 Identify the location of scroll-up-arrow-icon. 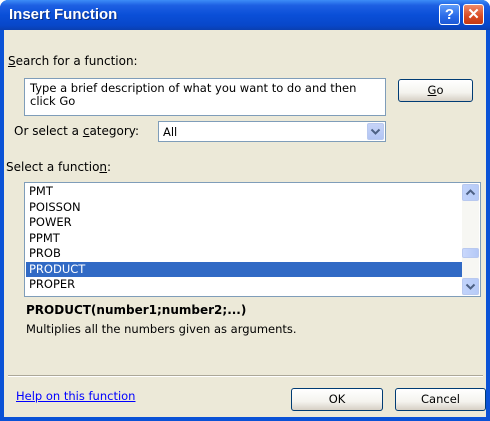
(470, 192).